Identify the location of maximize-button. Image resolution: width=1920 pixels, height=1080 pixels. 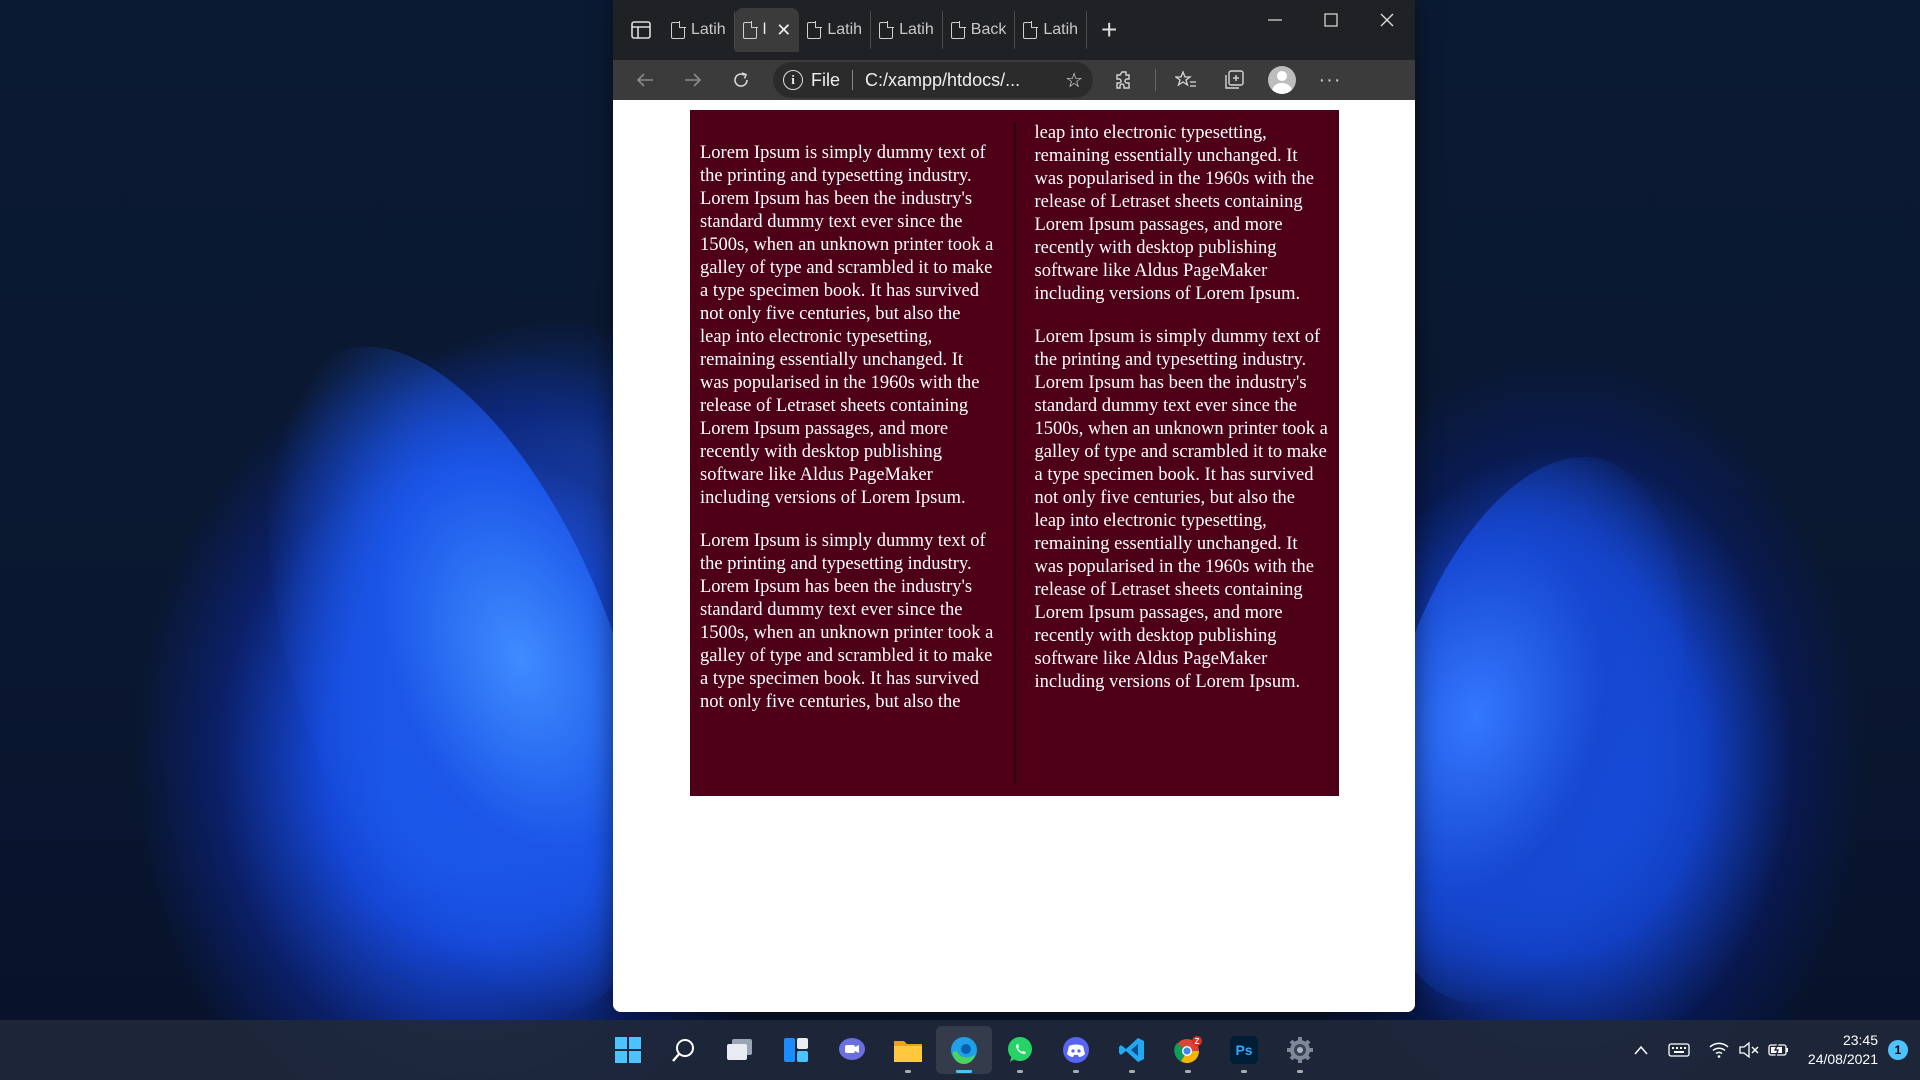
(1331, 20).